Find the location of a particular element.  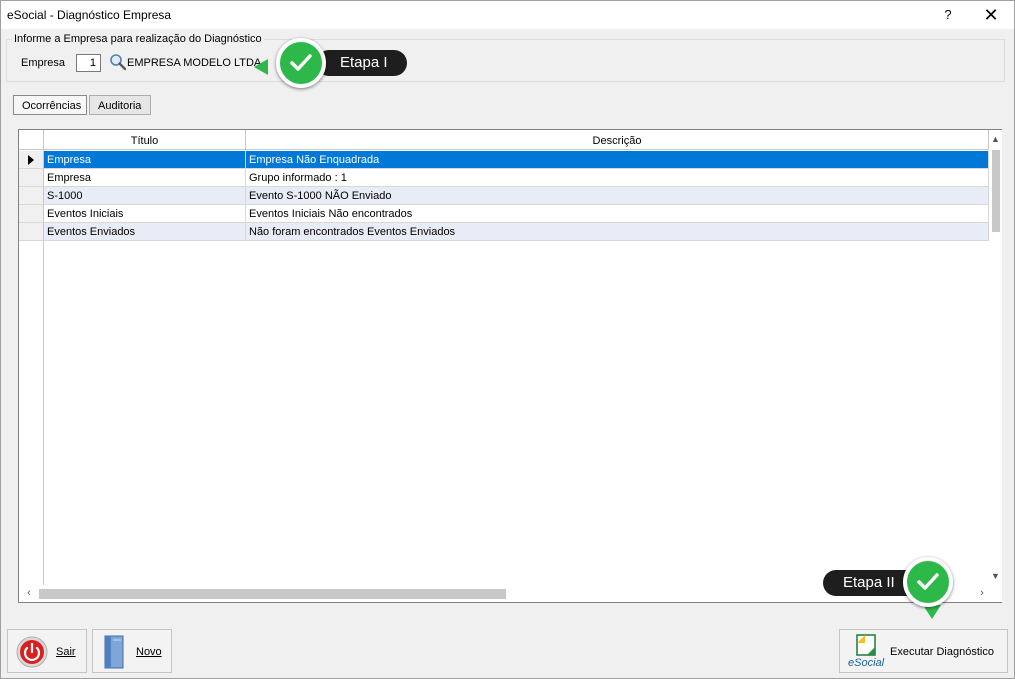

new-document-icon is located at coordinates (114, 653).